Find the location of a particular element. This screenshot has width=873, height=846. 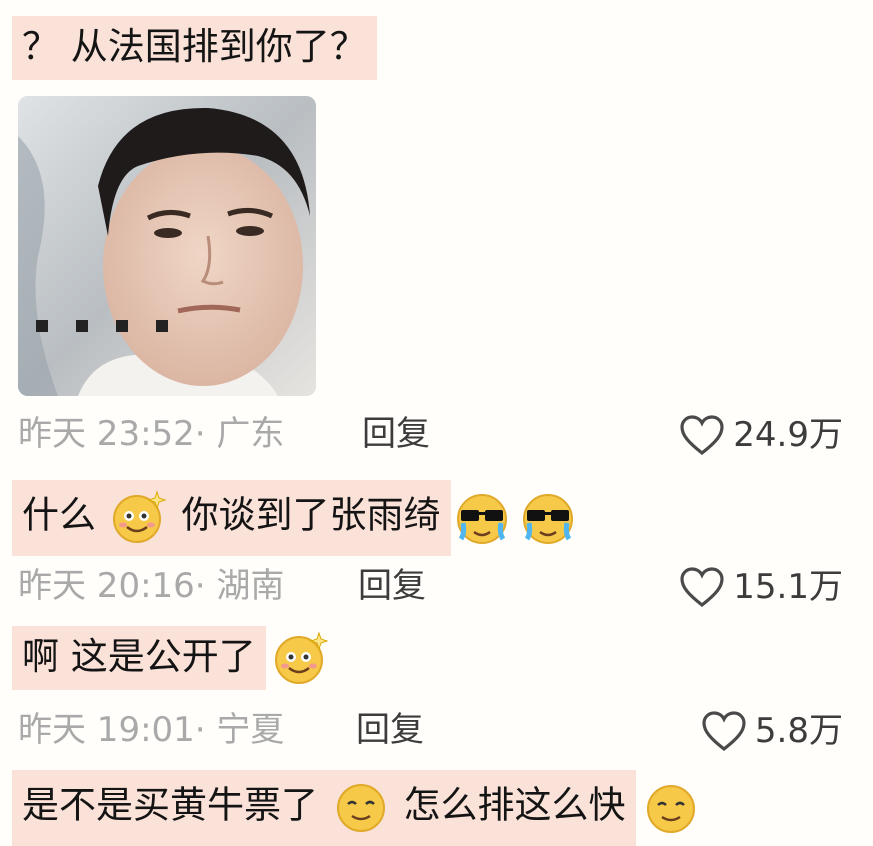

comment-3-like-count: 5.8万 is located at coordinates (798, 731).